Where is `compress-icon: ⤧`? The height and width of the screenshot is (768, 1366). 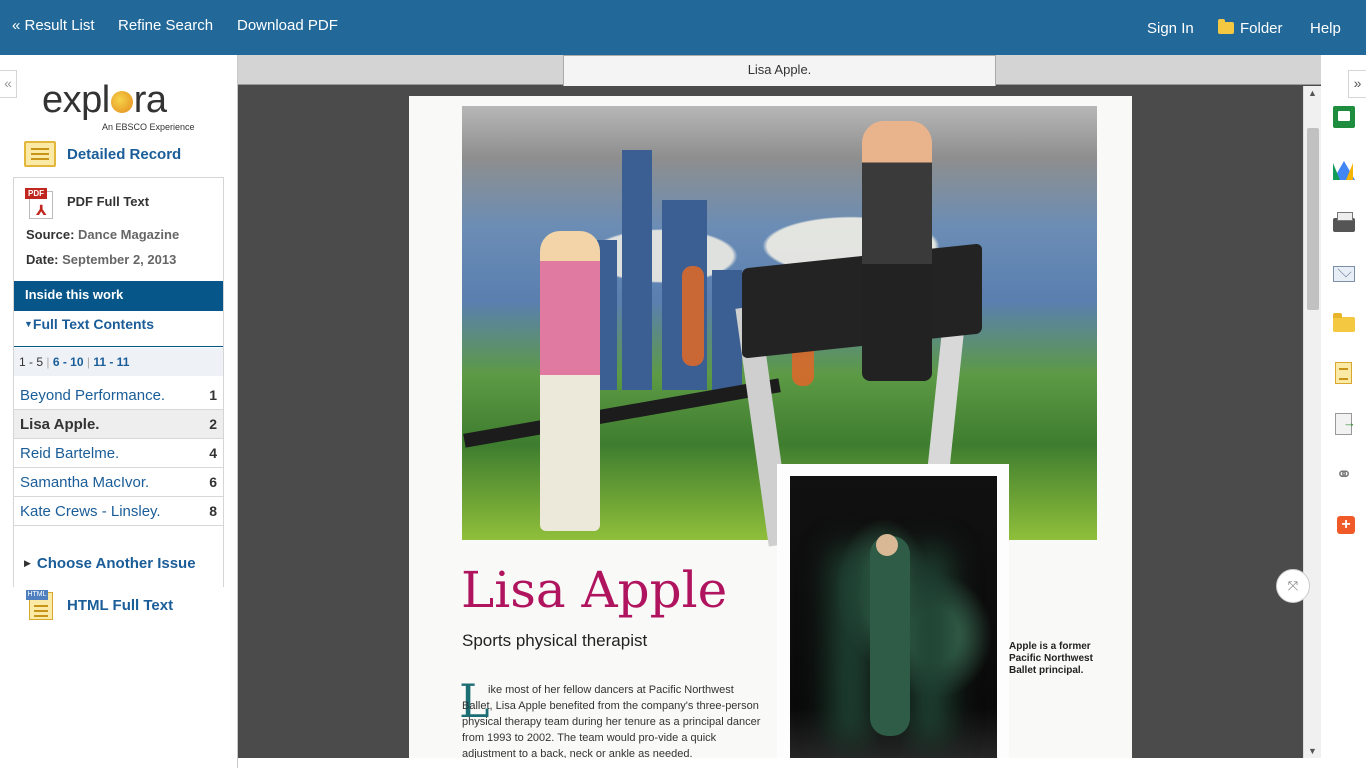 compress-icon: ⤧ is located at coordinates (1293, 585).